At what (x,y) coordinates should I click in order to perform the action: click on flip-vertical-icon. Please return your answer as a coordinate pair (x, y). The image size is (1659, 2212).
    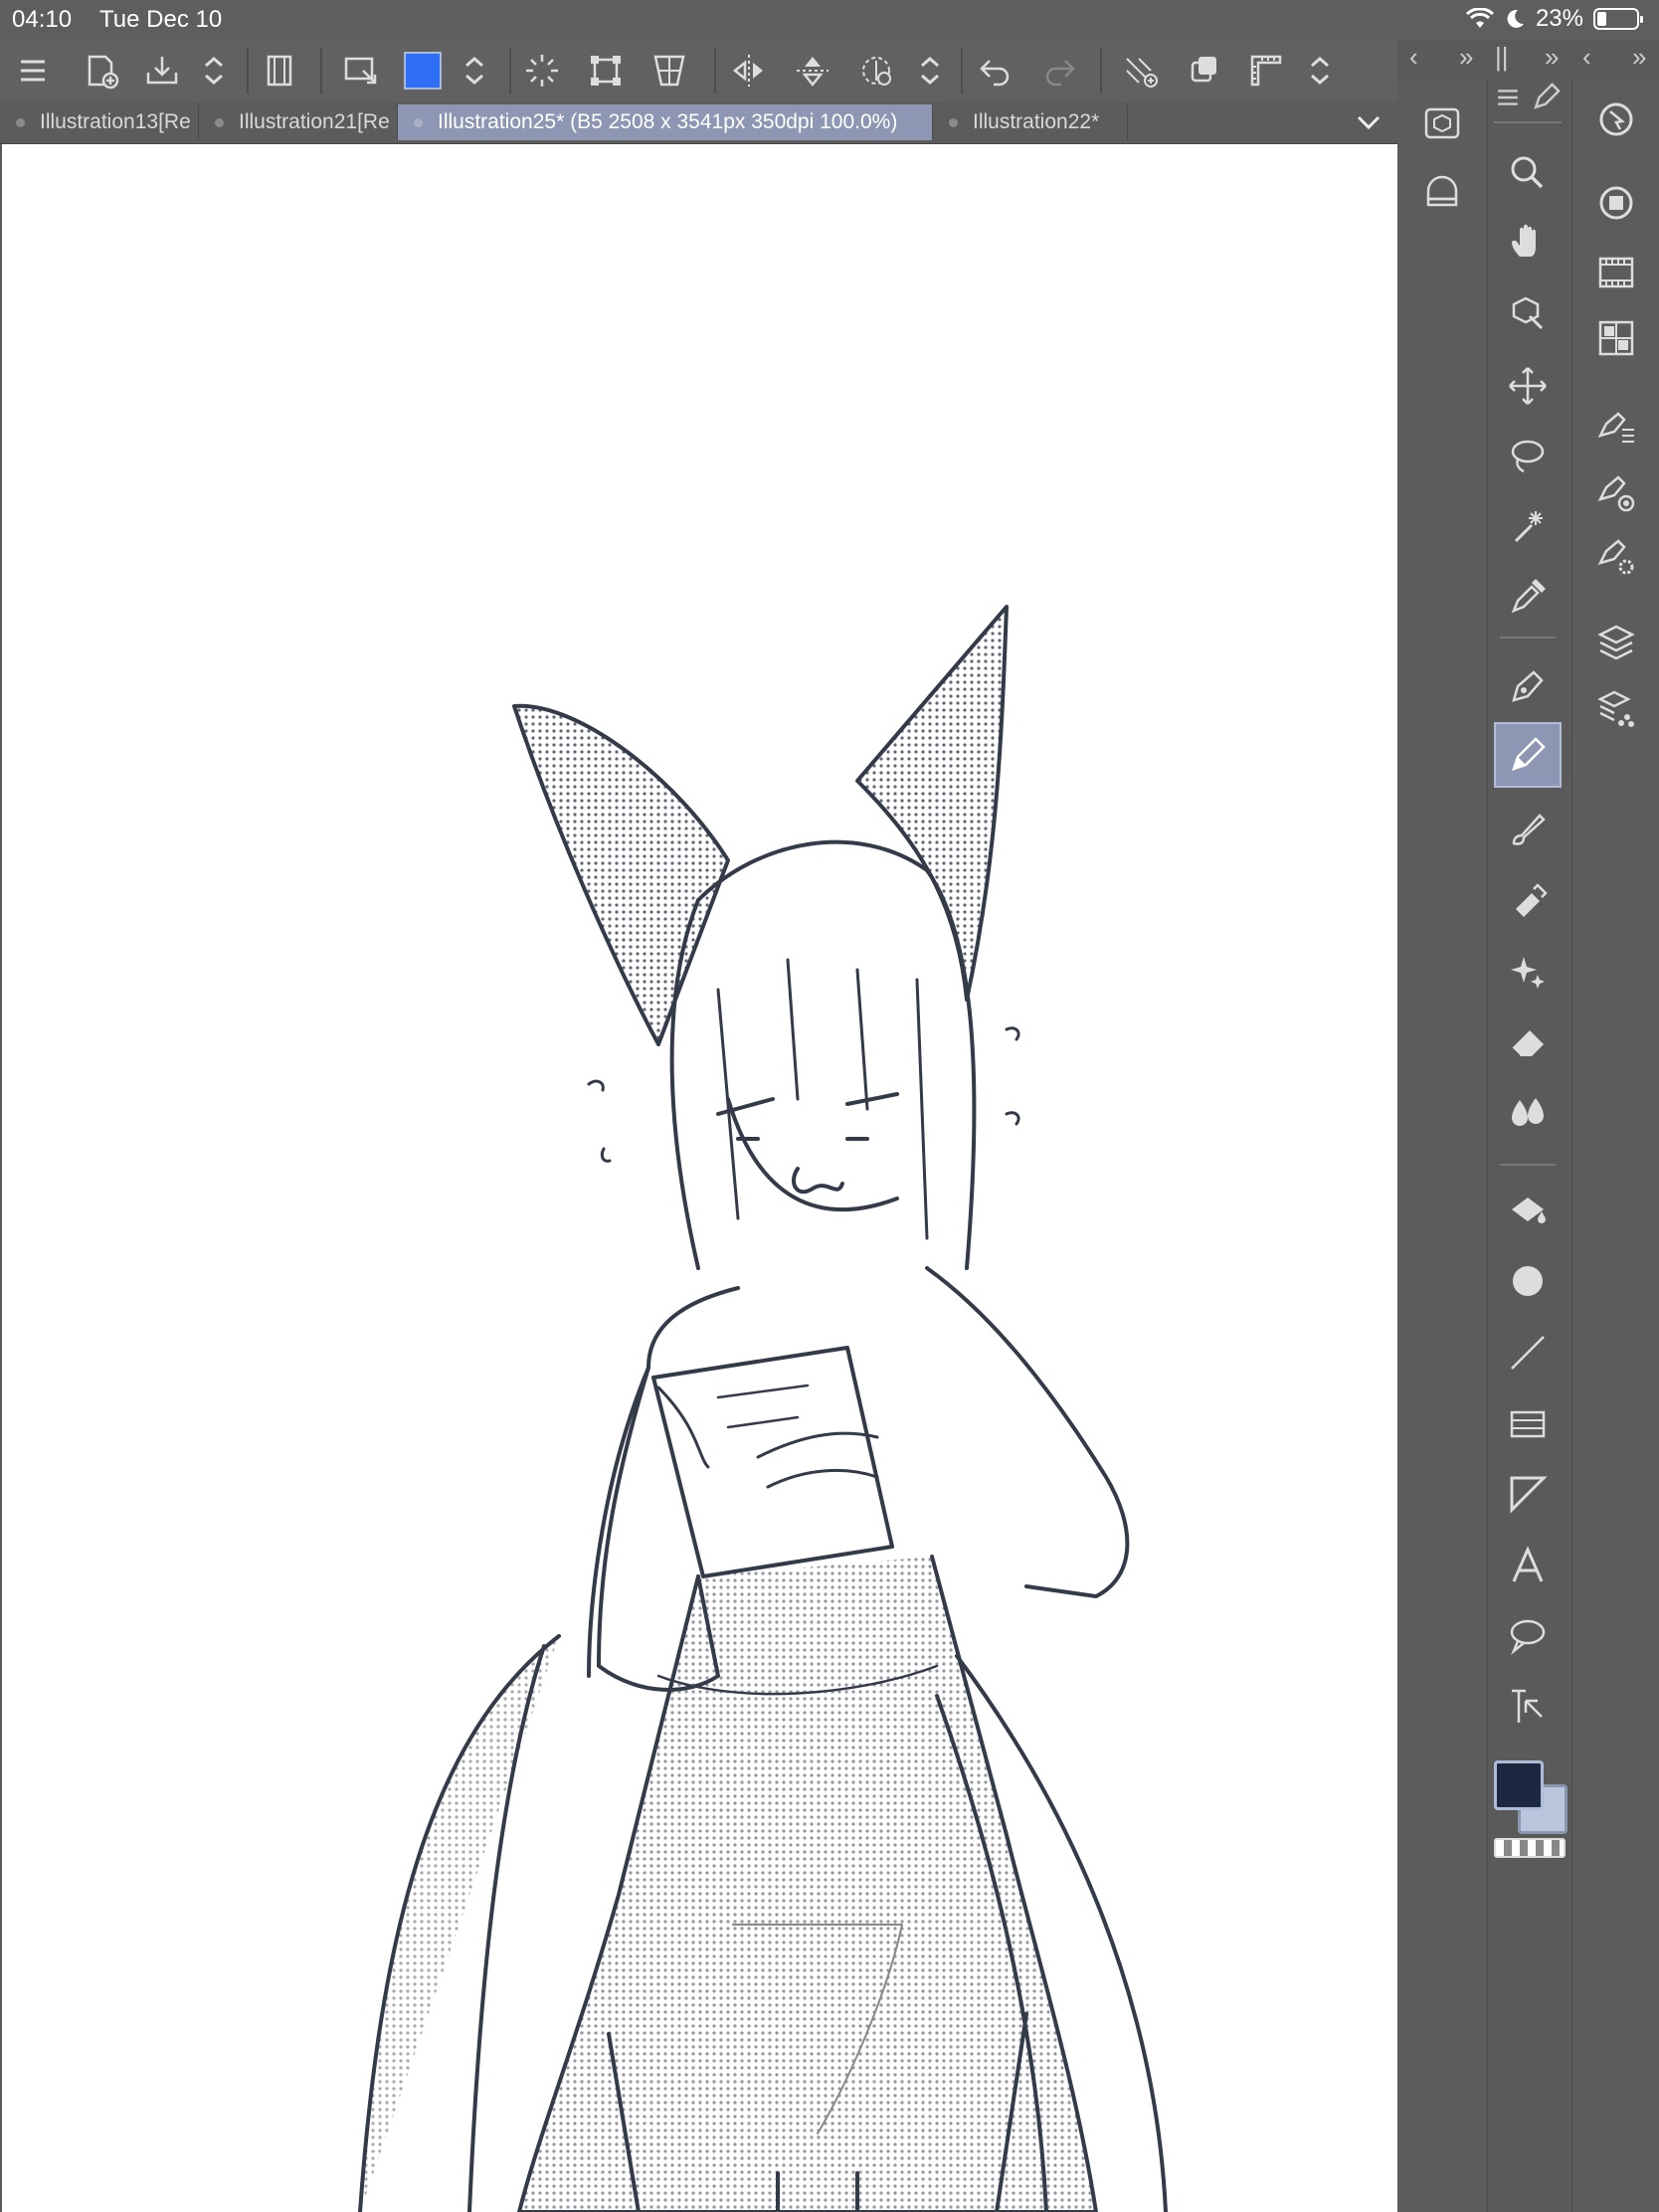
    Looking at the image, I should click on (812, 70).